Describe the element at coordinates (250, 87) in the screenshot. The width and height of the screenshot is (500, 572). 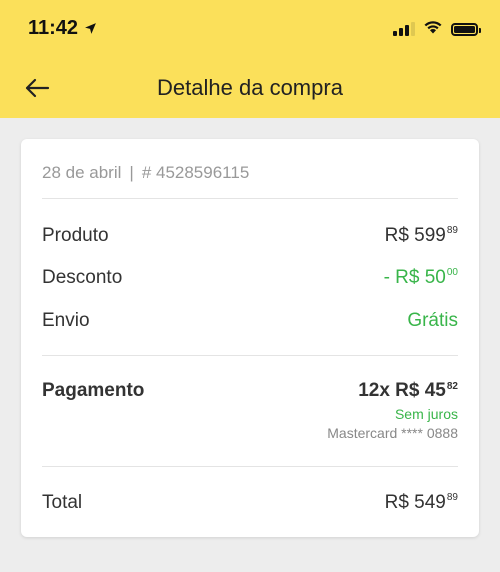
I see `page-title: Detalhe da compra` at that location.